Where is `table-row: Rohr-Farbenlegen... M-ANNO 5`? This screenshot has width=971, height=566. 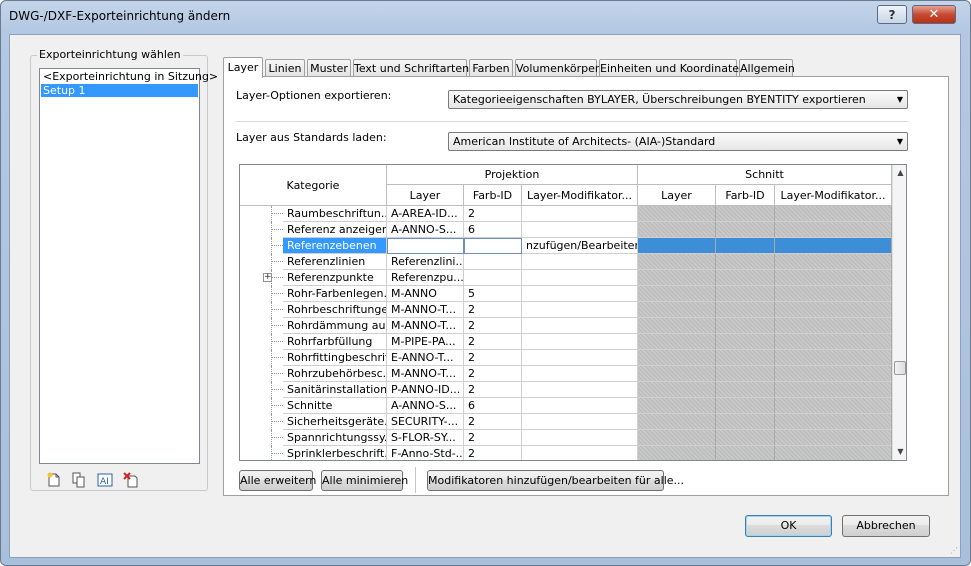 table-row: Rohr-Farbenlegen... M-ANNO 5 is located at coordinates (566, 294).